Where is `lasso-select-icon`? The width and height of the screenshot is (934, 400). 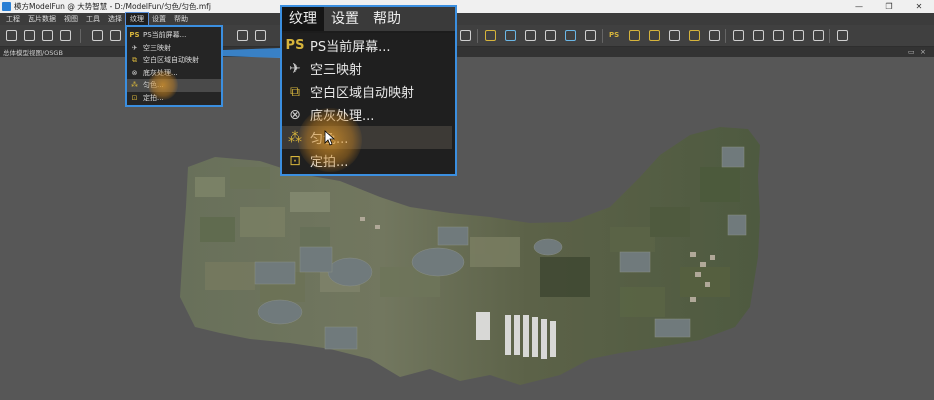
lasso-select-icon is located at coordinates (510, 35).